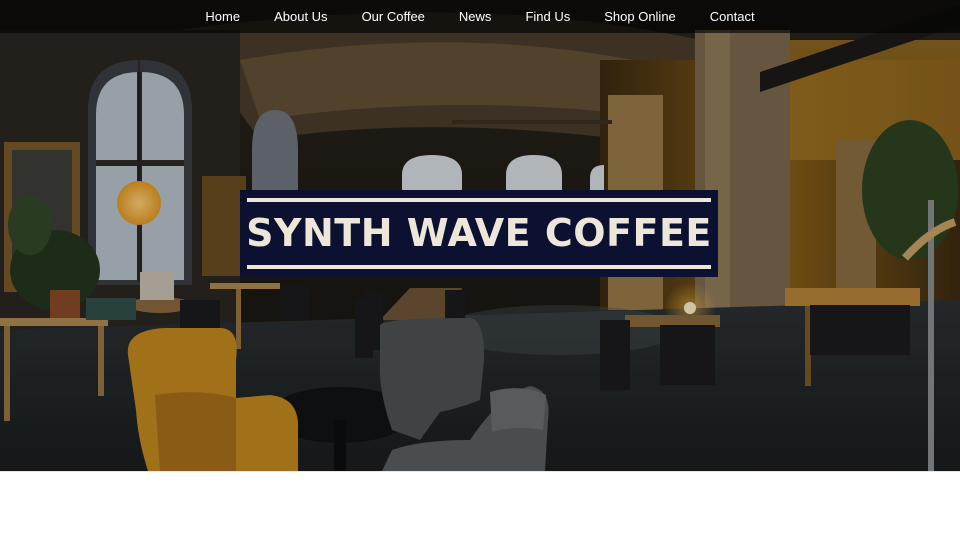 The width and height of the screenshot is (960, 540). What do you see at coordinates (393, 16) in the screenshot?
I see `nav-our-coffee: Our Coffee` at bounding box center [393, 16].